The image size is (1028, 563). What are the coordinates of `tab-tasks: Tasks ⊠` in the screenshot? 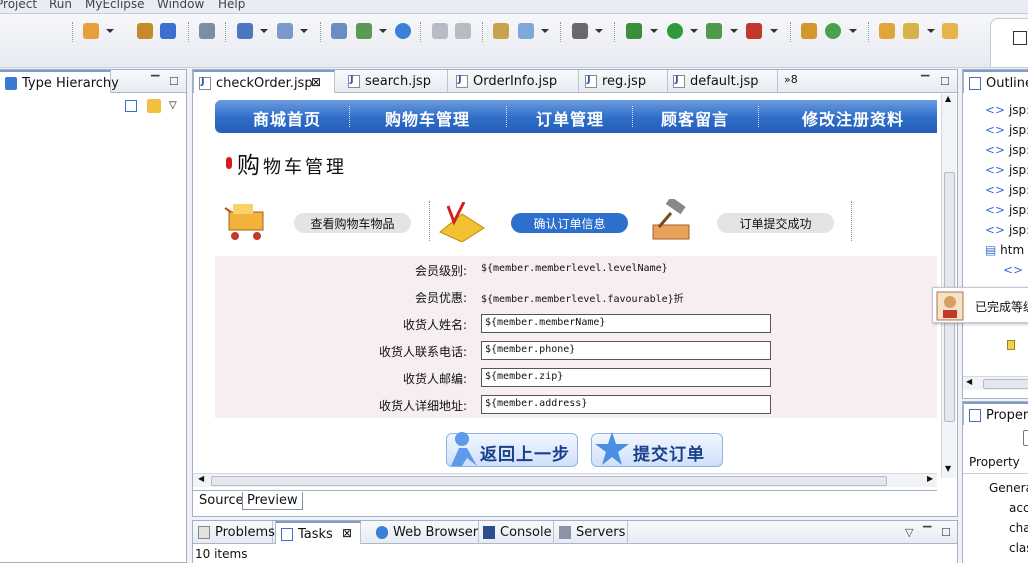 It's located at (318, 532).